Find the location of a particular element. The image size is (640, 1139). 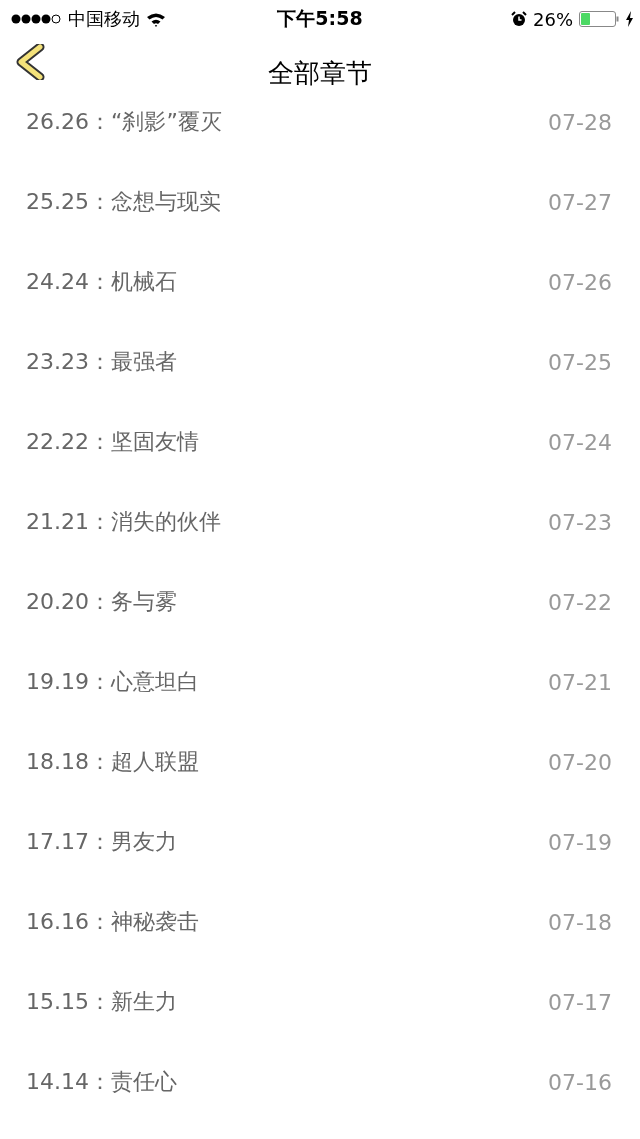

chapter-item: 18.18：超人联盟 07-20 is located at coordinates (320, 762).